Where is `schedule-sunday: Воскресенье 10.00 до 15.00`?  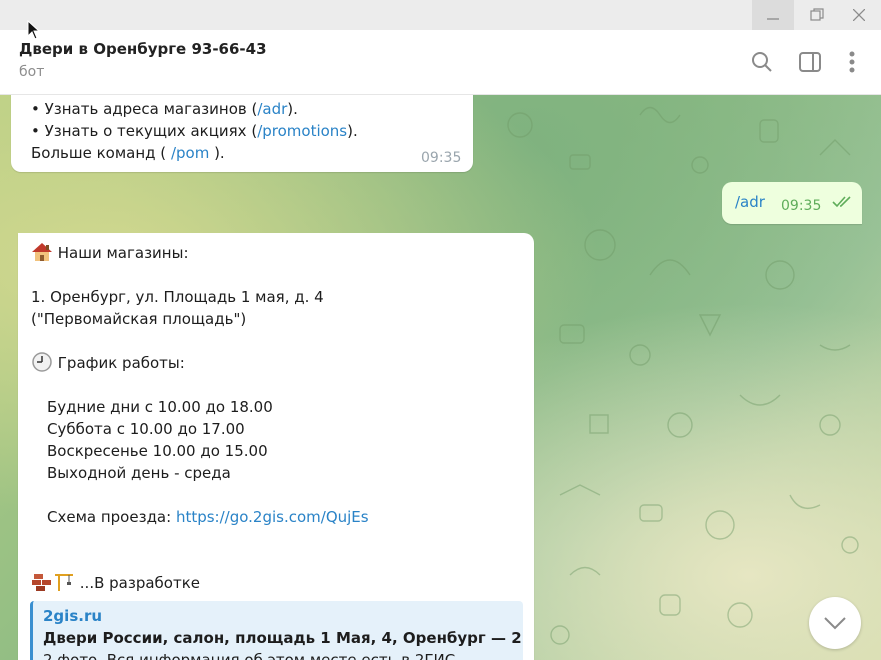
schedule-sunday: Воскресенье 10.00 до 15.00 is located at coordinates (157, 451).